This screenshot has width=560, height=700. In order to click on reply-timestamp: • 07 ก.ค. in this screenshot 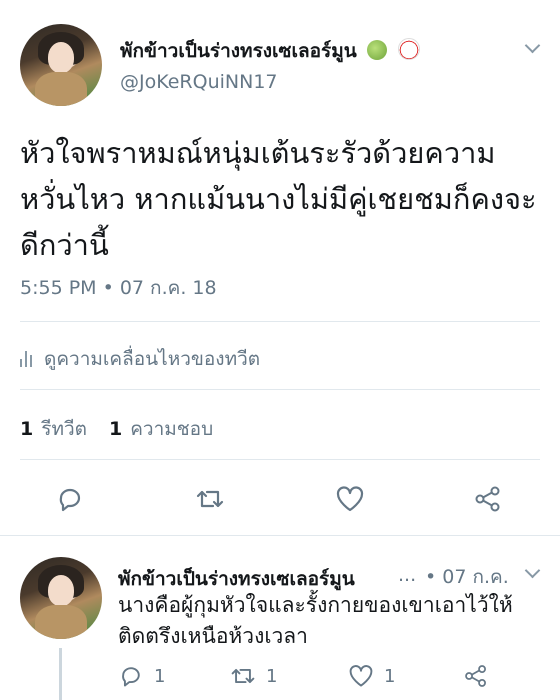, I will do `click(467, 577)`.